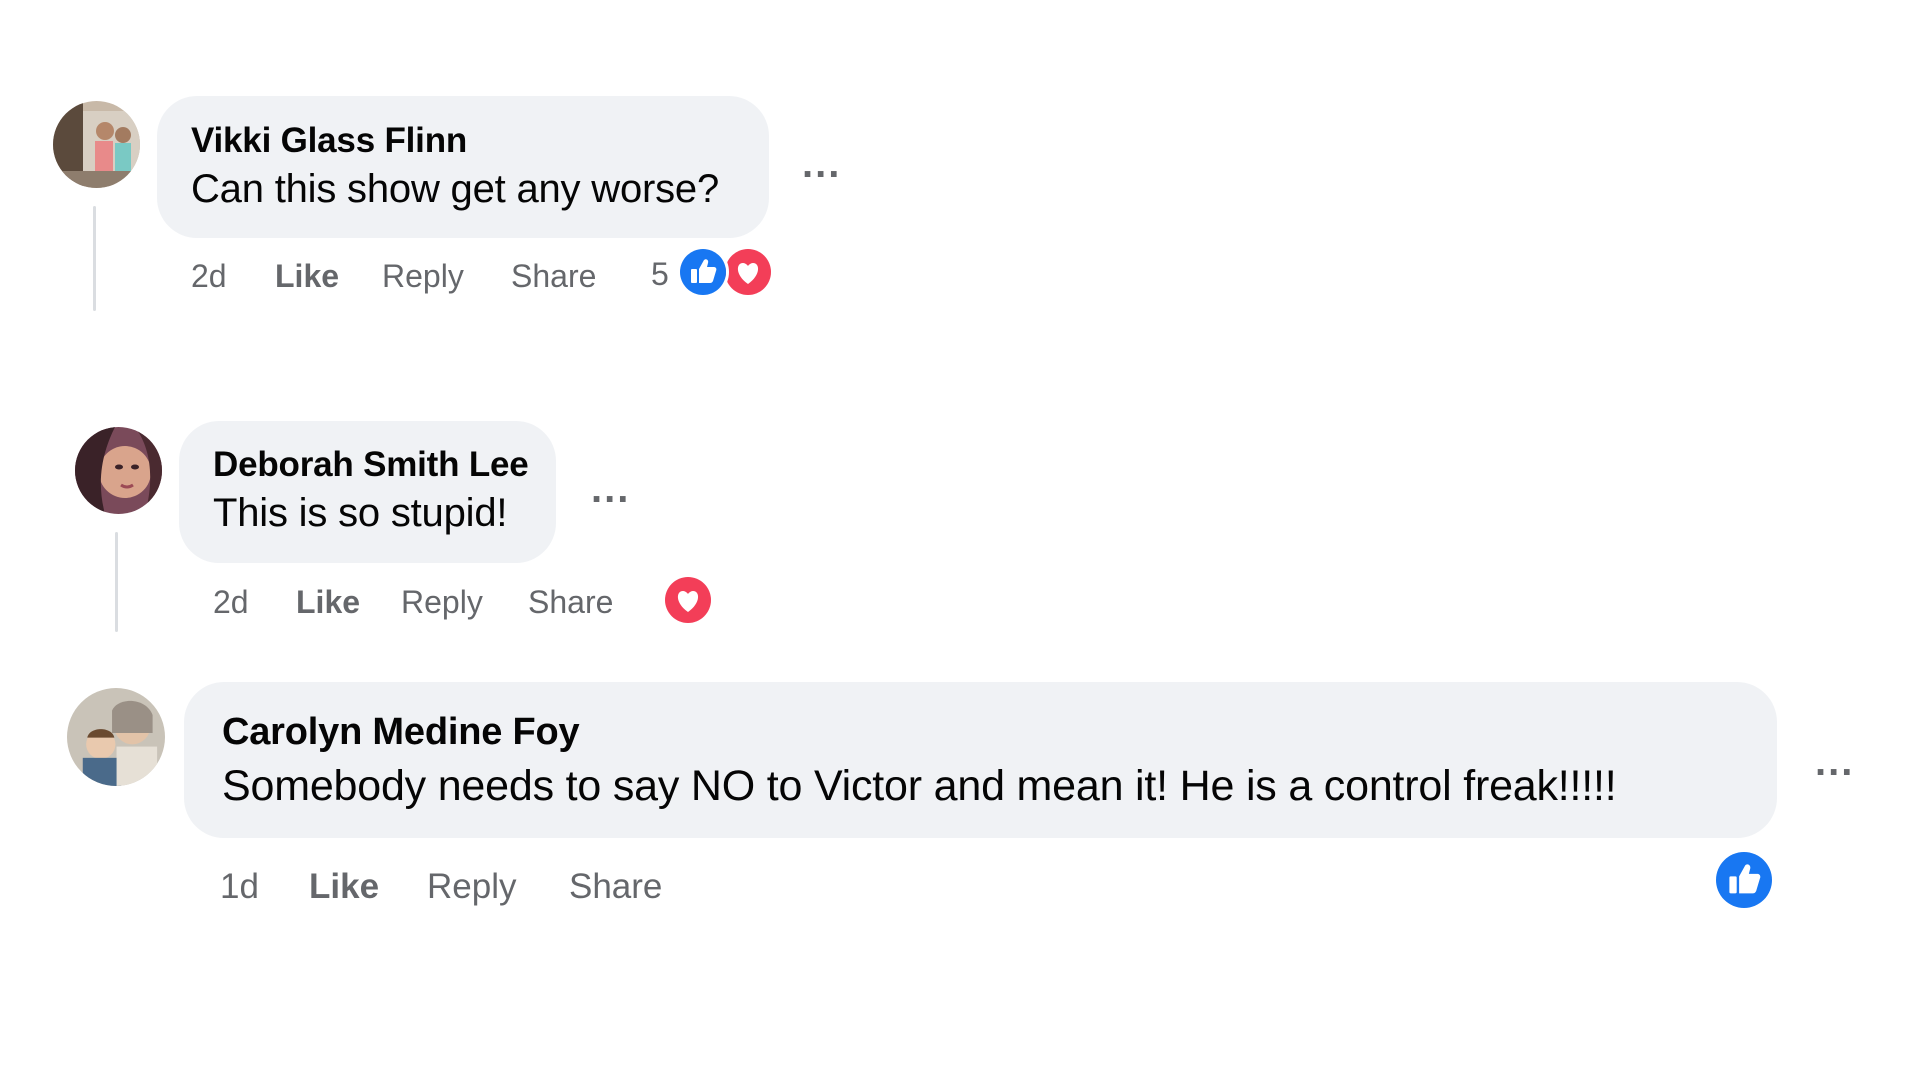 The image size is (1920, 1080). Describe the element at coordinates (471, 887) in the screenshot. I see `reply-button: Reply` at that location.